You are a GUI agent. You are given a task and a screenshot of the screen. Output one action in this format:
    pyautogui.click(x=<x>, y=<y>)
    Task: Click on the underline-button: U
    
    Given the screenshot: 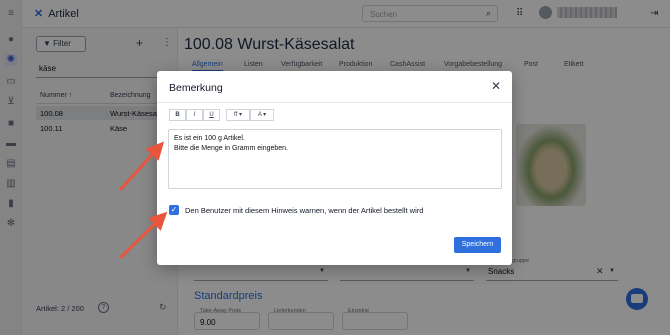 What is the action you would take?
    pyautogui.click(x=211, y=115)
    